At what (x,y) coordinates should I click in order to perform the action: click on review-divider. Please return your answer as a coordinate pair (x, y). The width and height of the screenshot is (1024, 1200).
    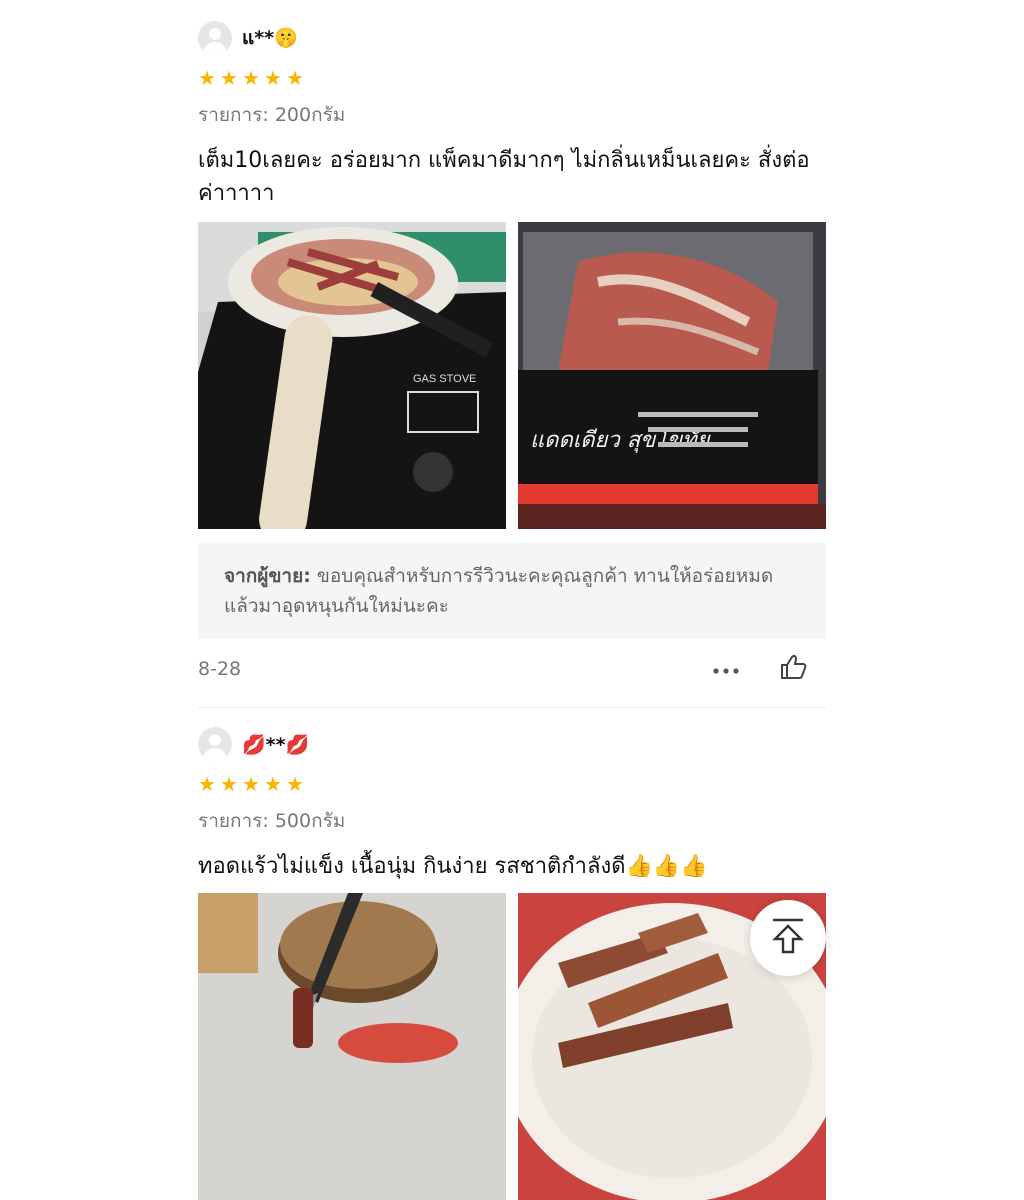
    Looking at the image, I should click on (512, 707).